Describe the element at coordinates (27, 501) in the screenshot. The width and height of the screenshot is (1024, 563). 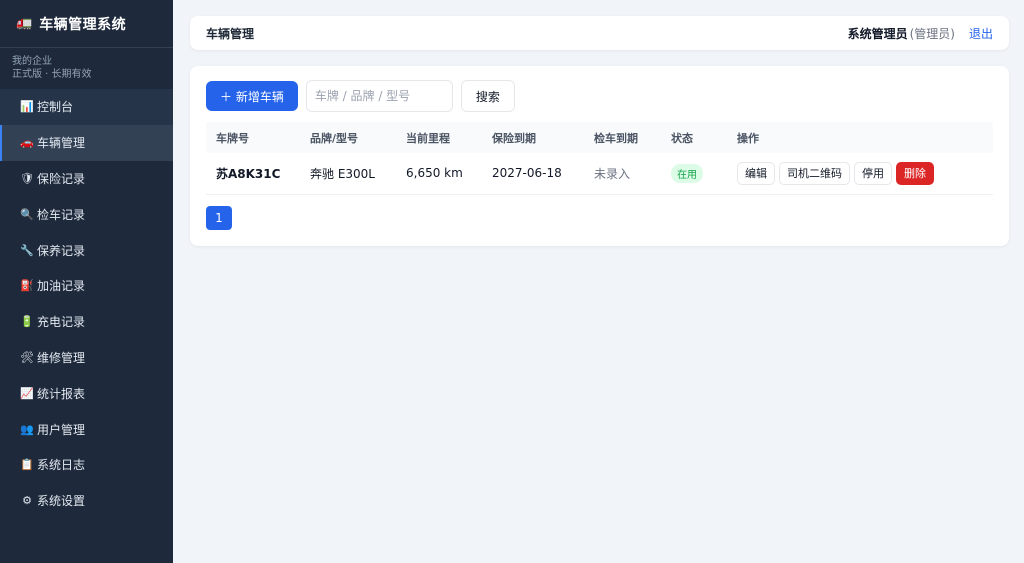
I see `gear-icon: ⚙` at that location.